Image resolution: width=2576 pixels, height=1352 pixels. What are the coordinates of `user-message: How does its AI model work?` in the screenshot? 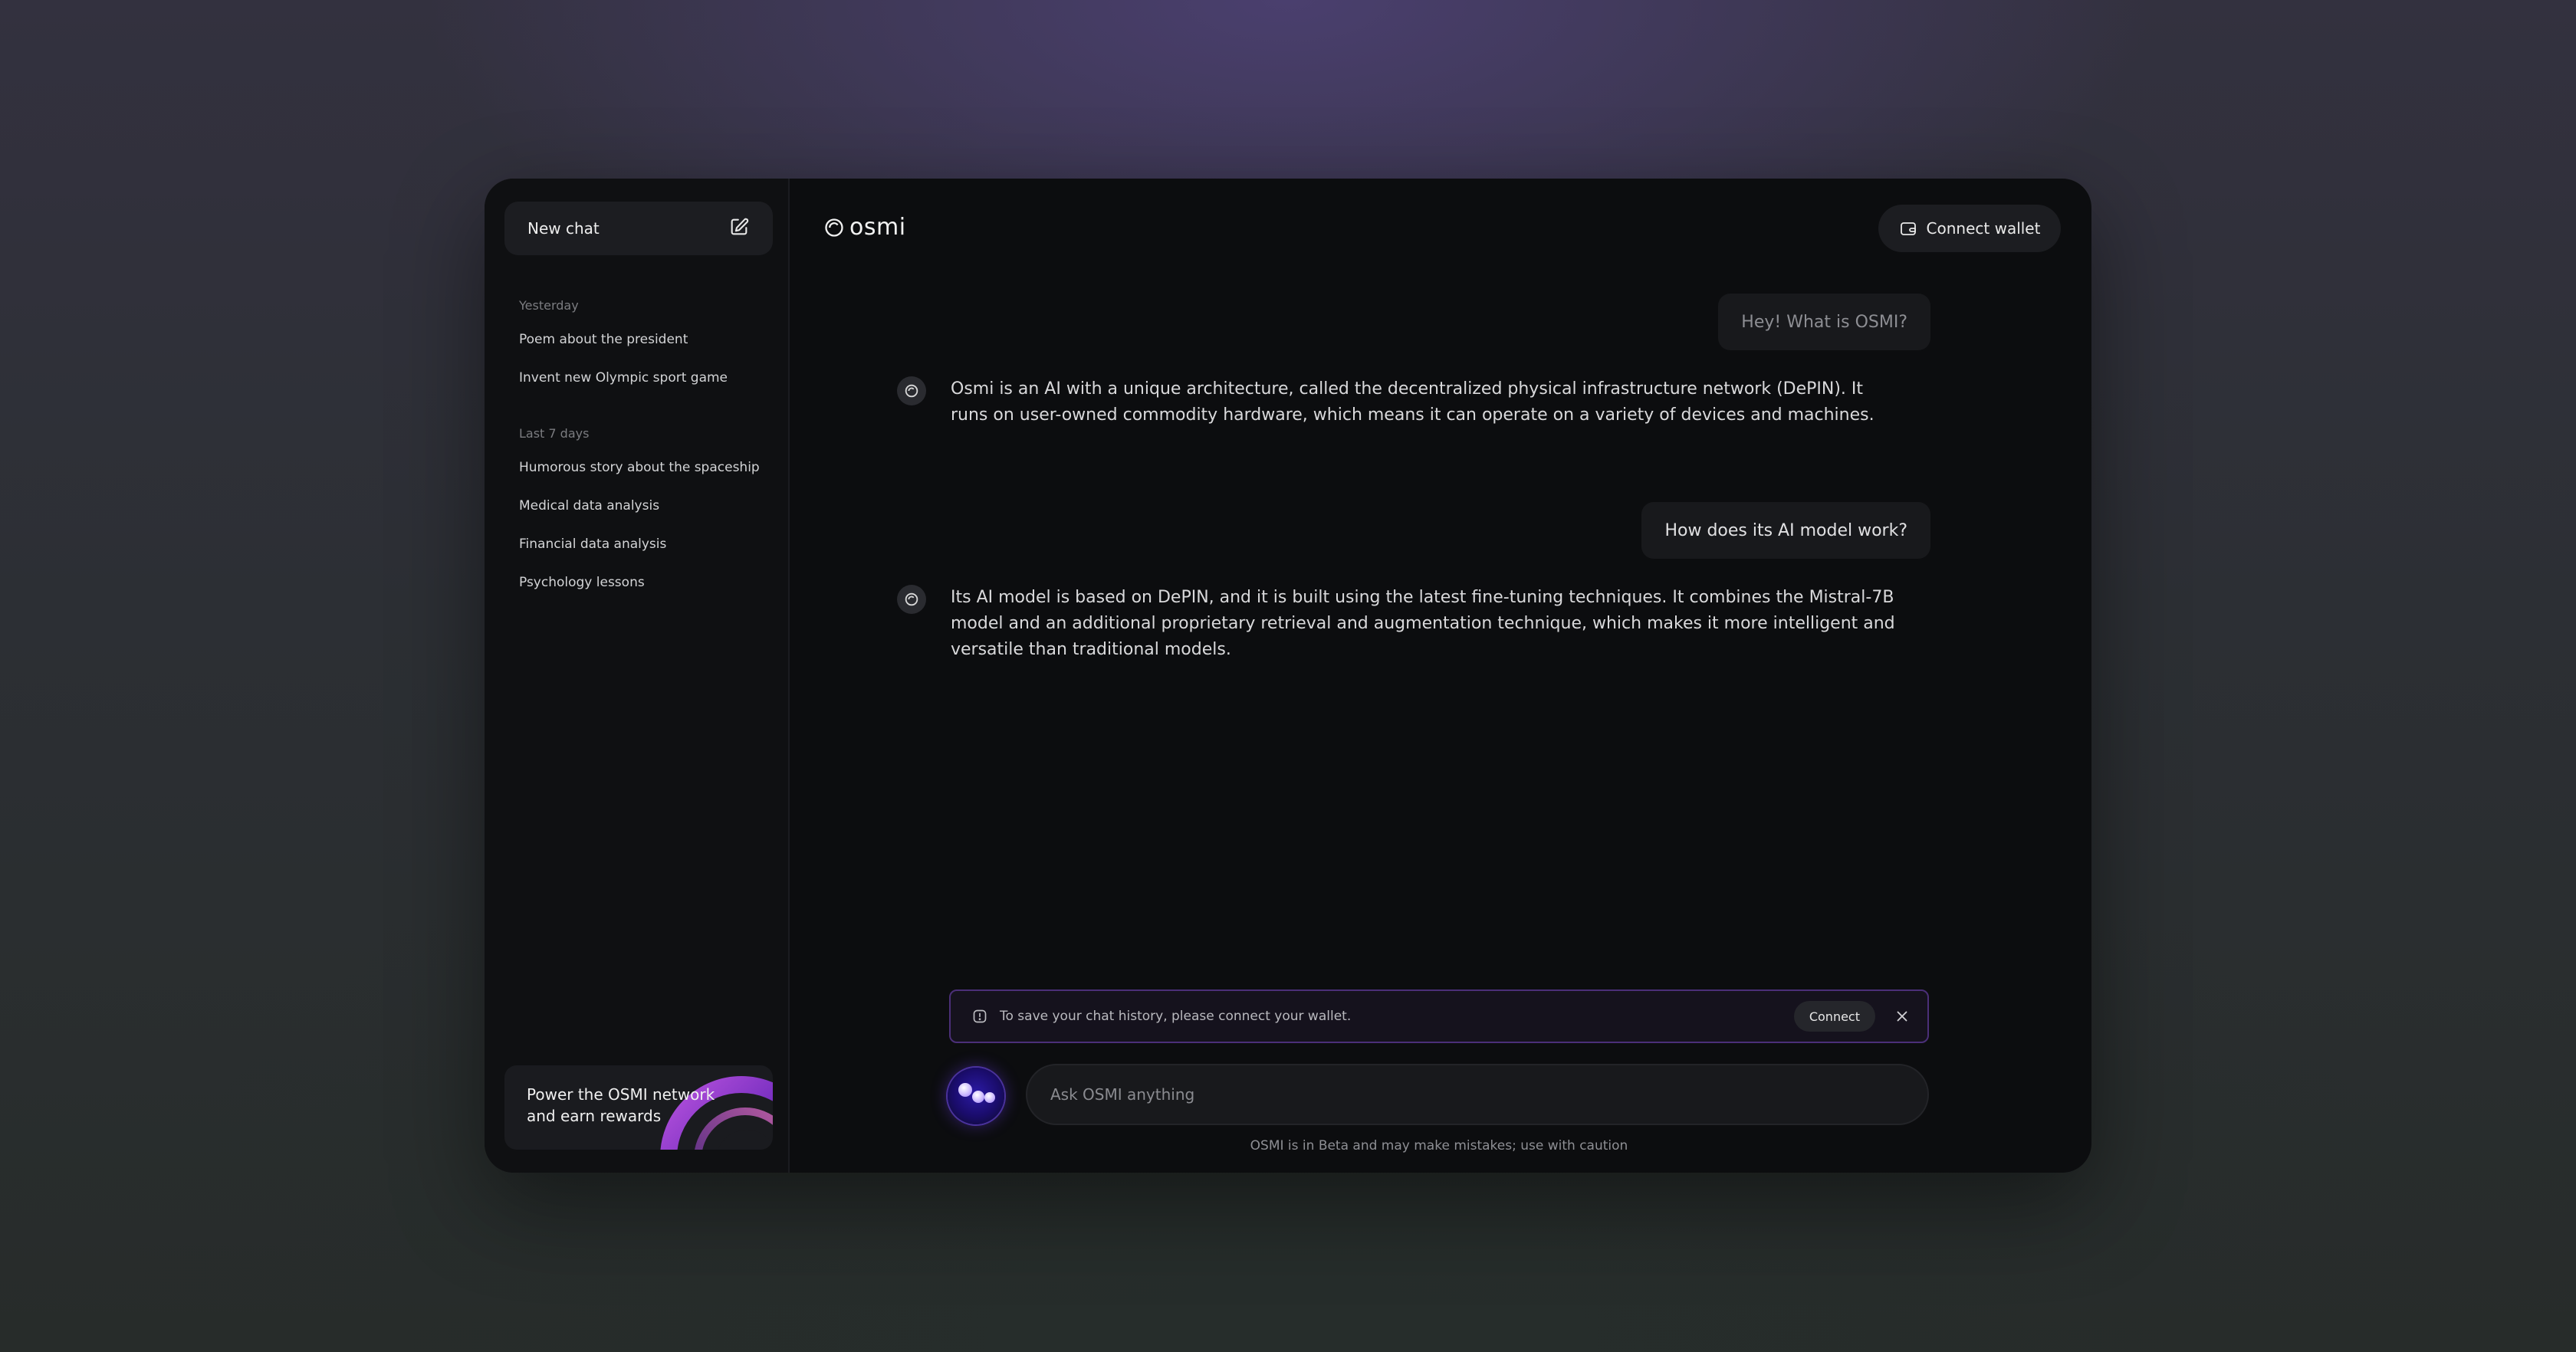 It's located at (1786, 530).